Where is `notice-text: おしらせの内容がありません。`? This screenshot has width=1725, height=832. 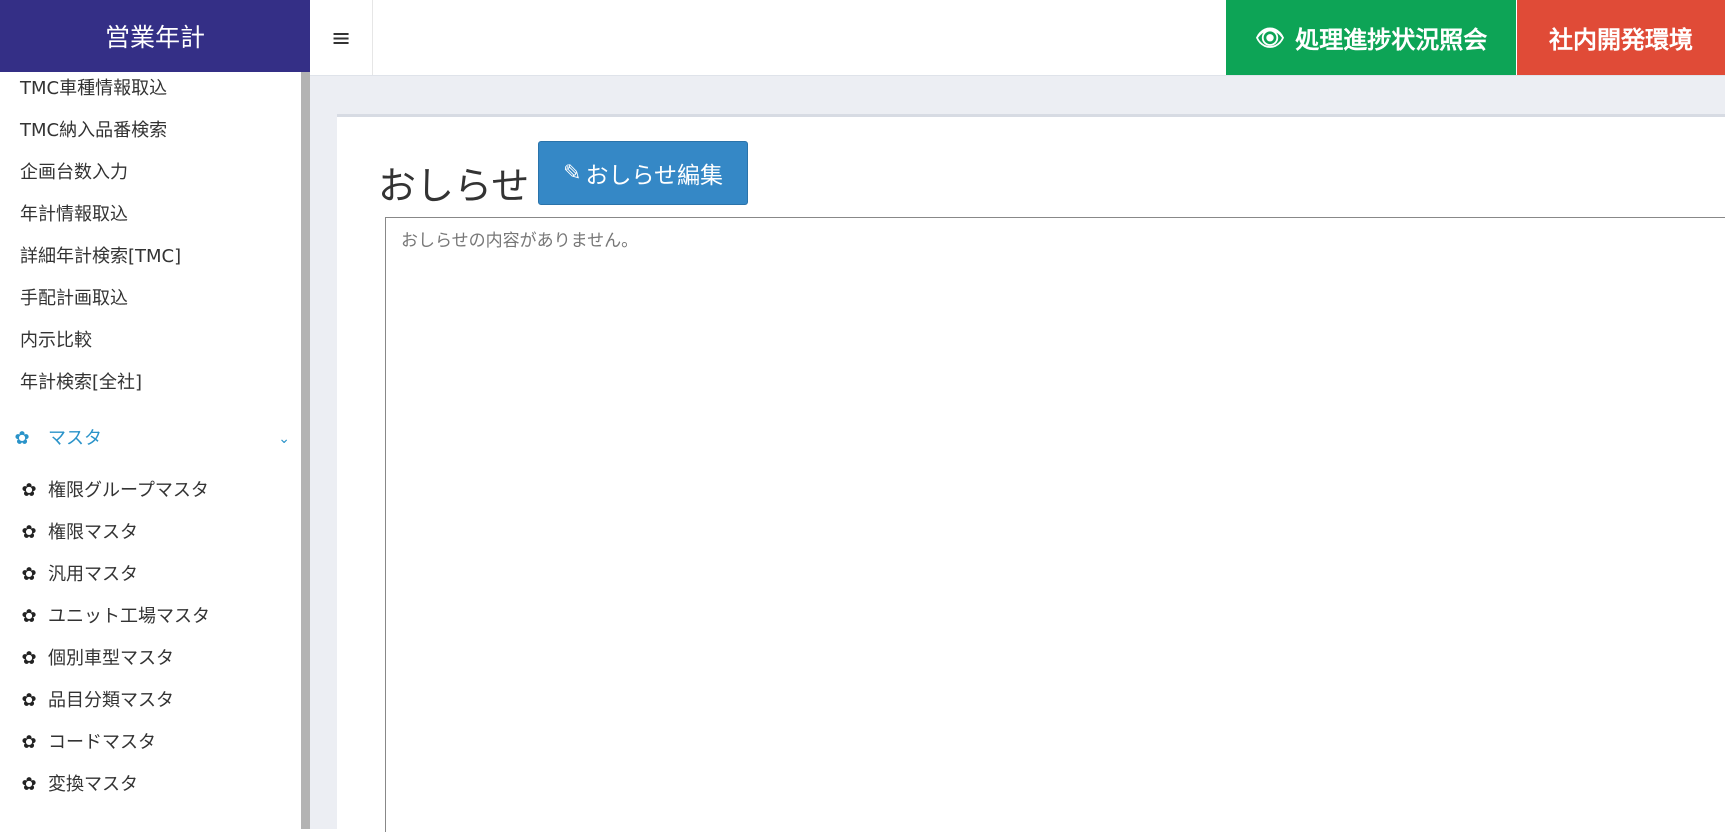 notice-text: おしらせの内容がありません。 is located at coordinates (520, 241).